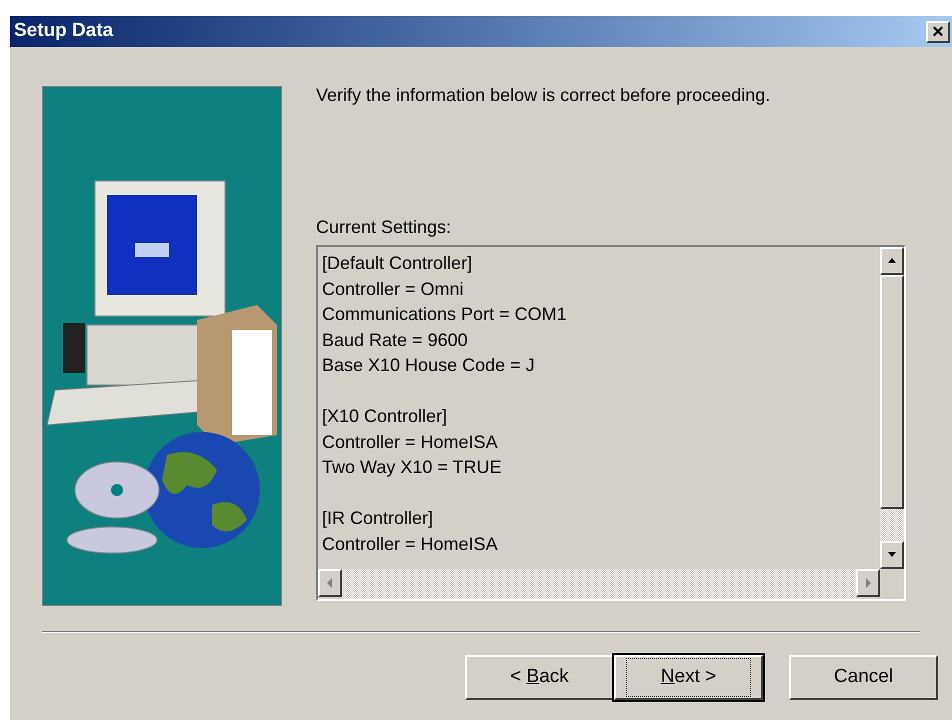 This screenshot has height=720, width=952. Describe the element at coordinates (384, 227) in the screenshot. I see `settings-label: Current Settings:` at that location.